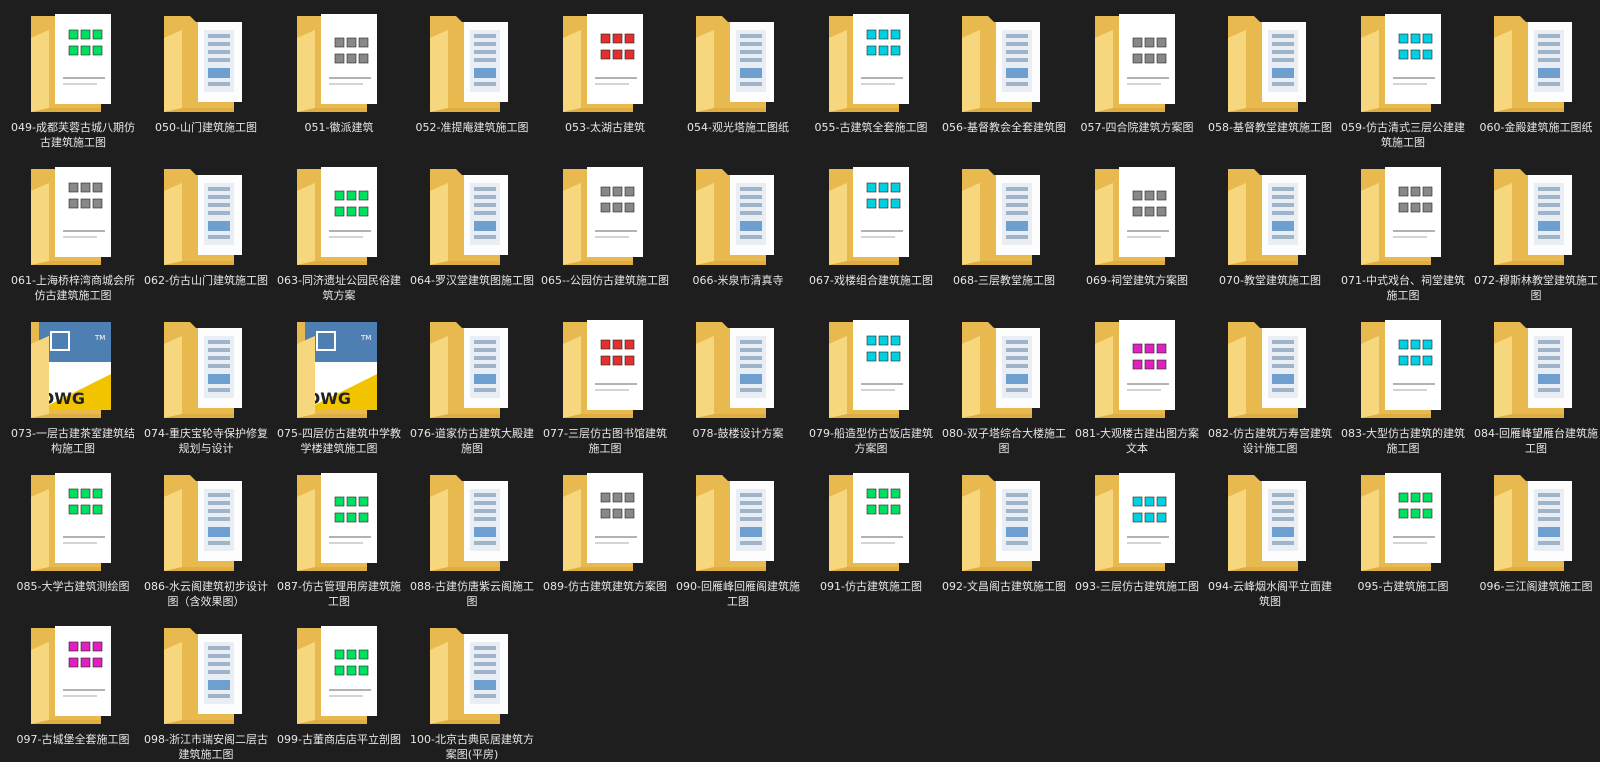  I want to click on folder-item: 093-三层仿古建筑施工图, so click(1137, 540).